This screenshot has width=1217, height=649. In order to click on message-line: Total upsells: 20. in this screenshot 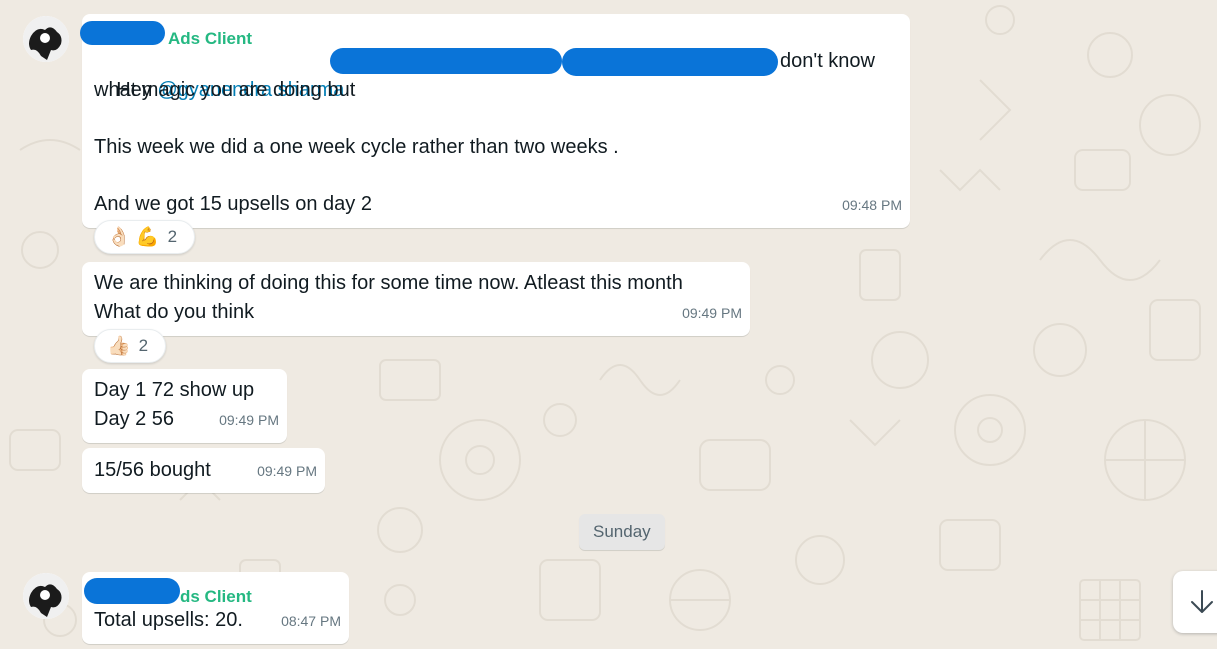, I will do `click(168, 620)`.